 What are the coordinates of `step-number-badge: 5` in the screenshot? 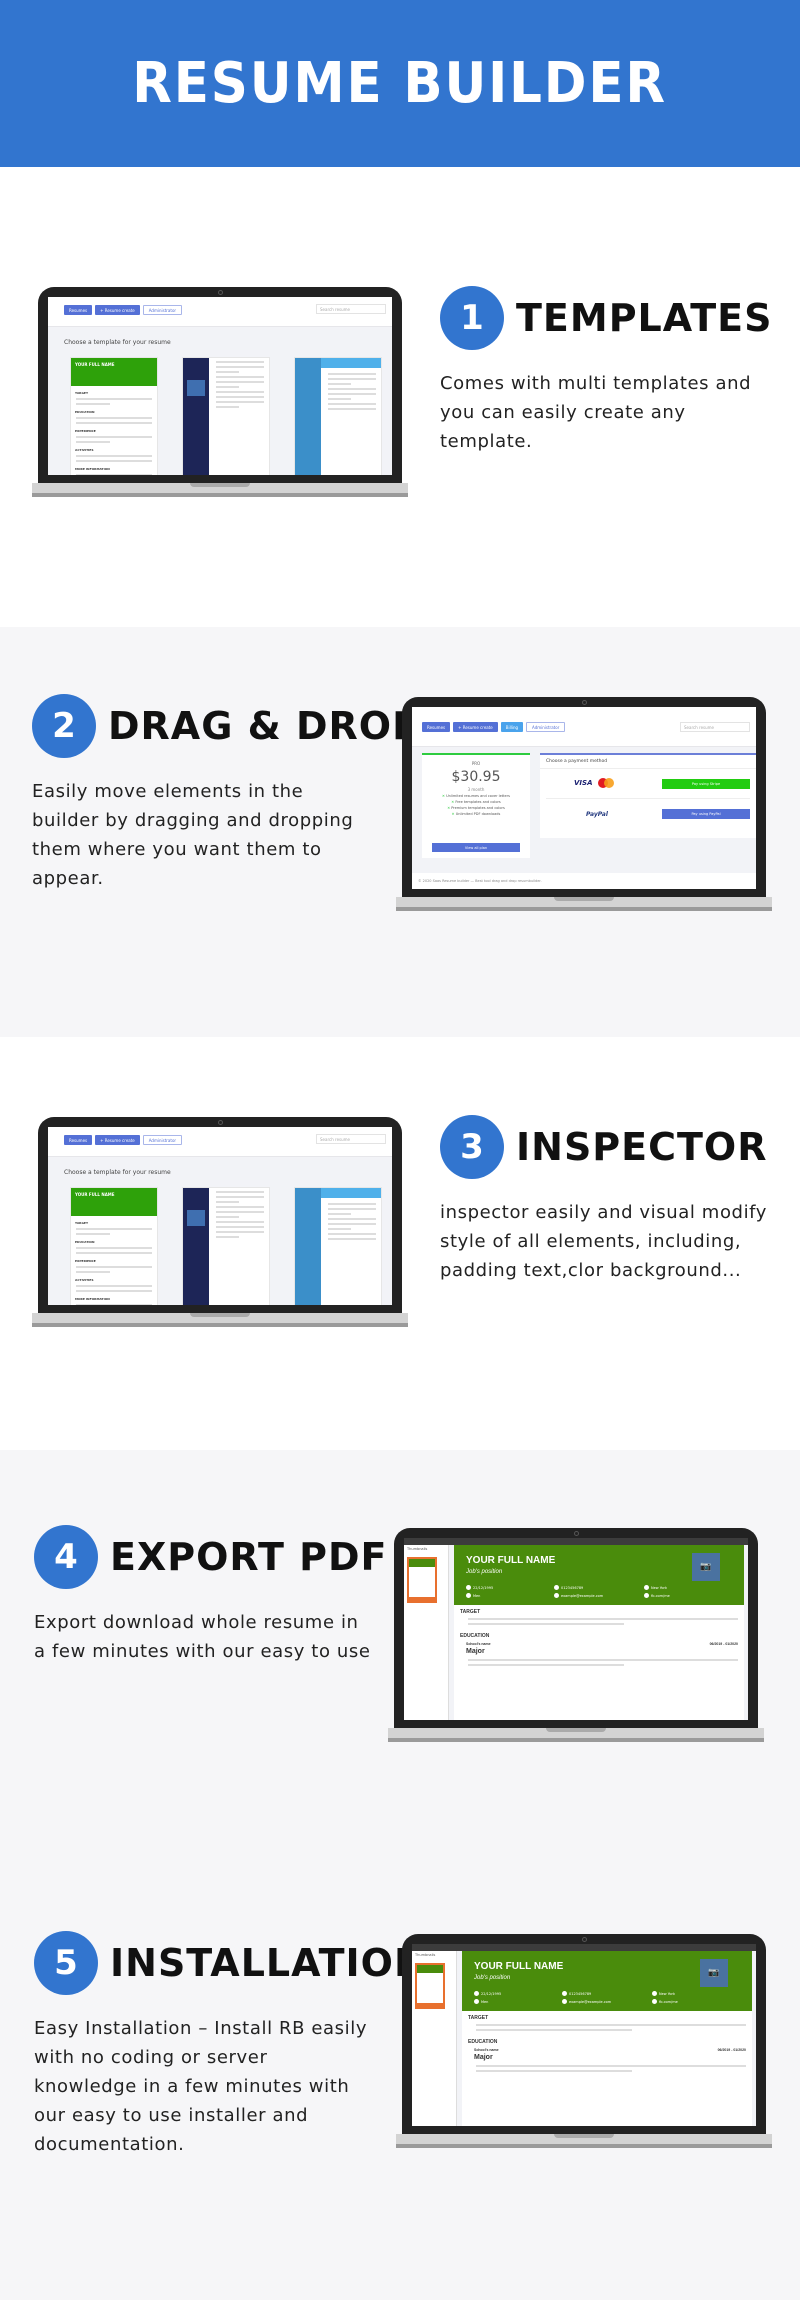 It's located at (66, 1963).